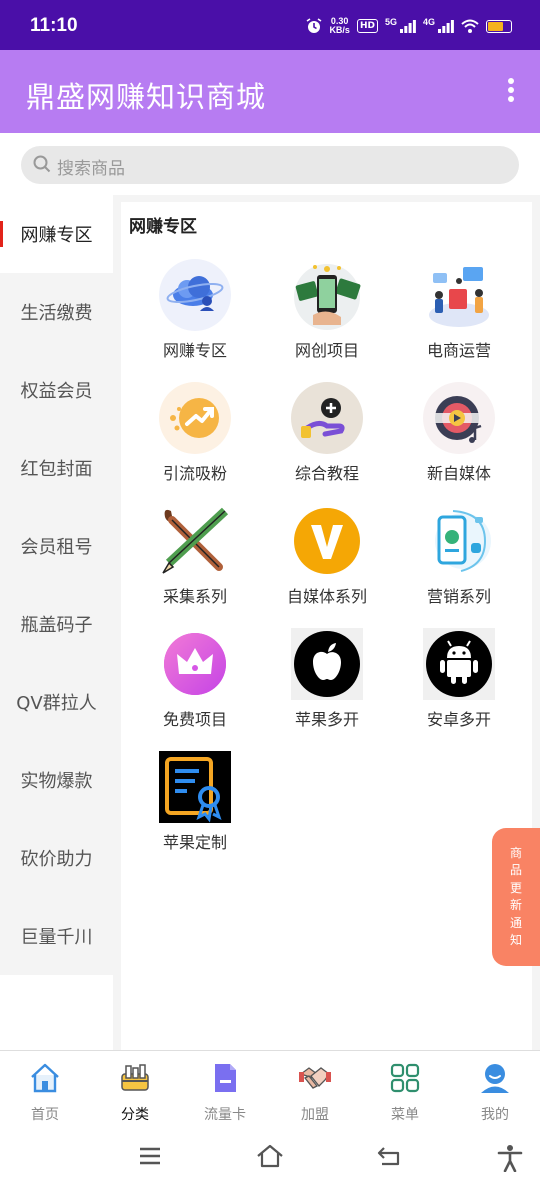  Describe the element at coordinates (56, 936) in the screenshot. I see `sidebar-item-qianchuan: 巨量千川` at that location.